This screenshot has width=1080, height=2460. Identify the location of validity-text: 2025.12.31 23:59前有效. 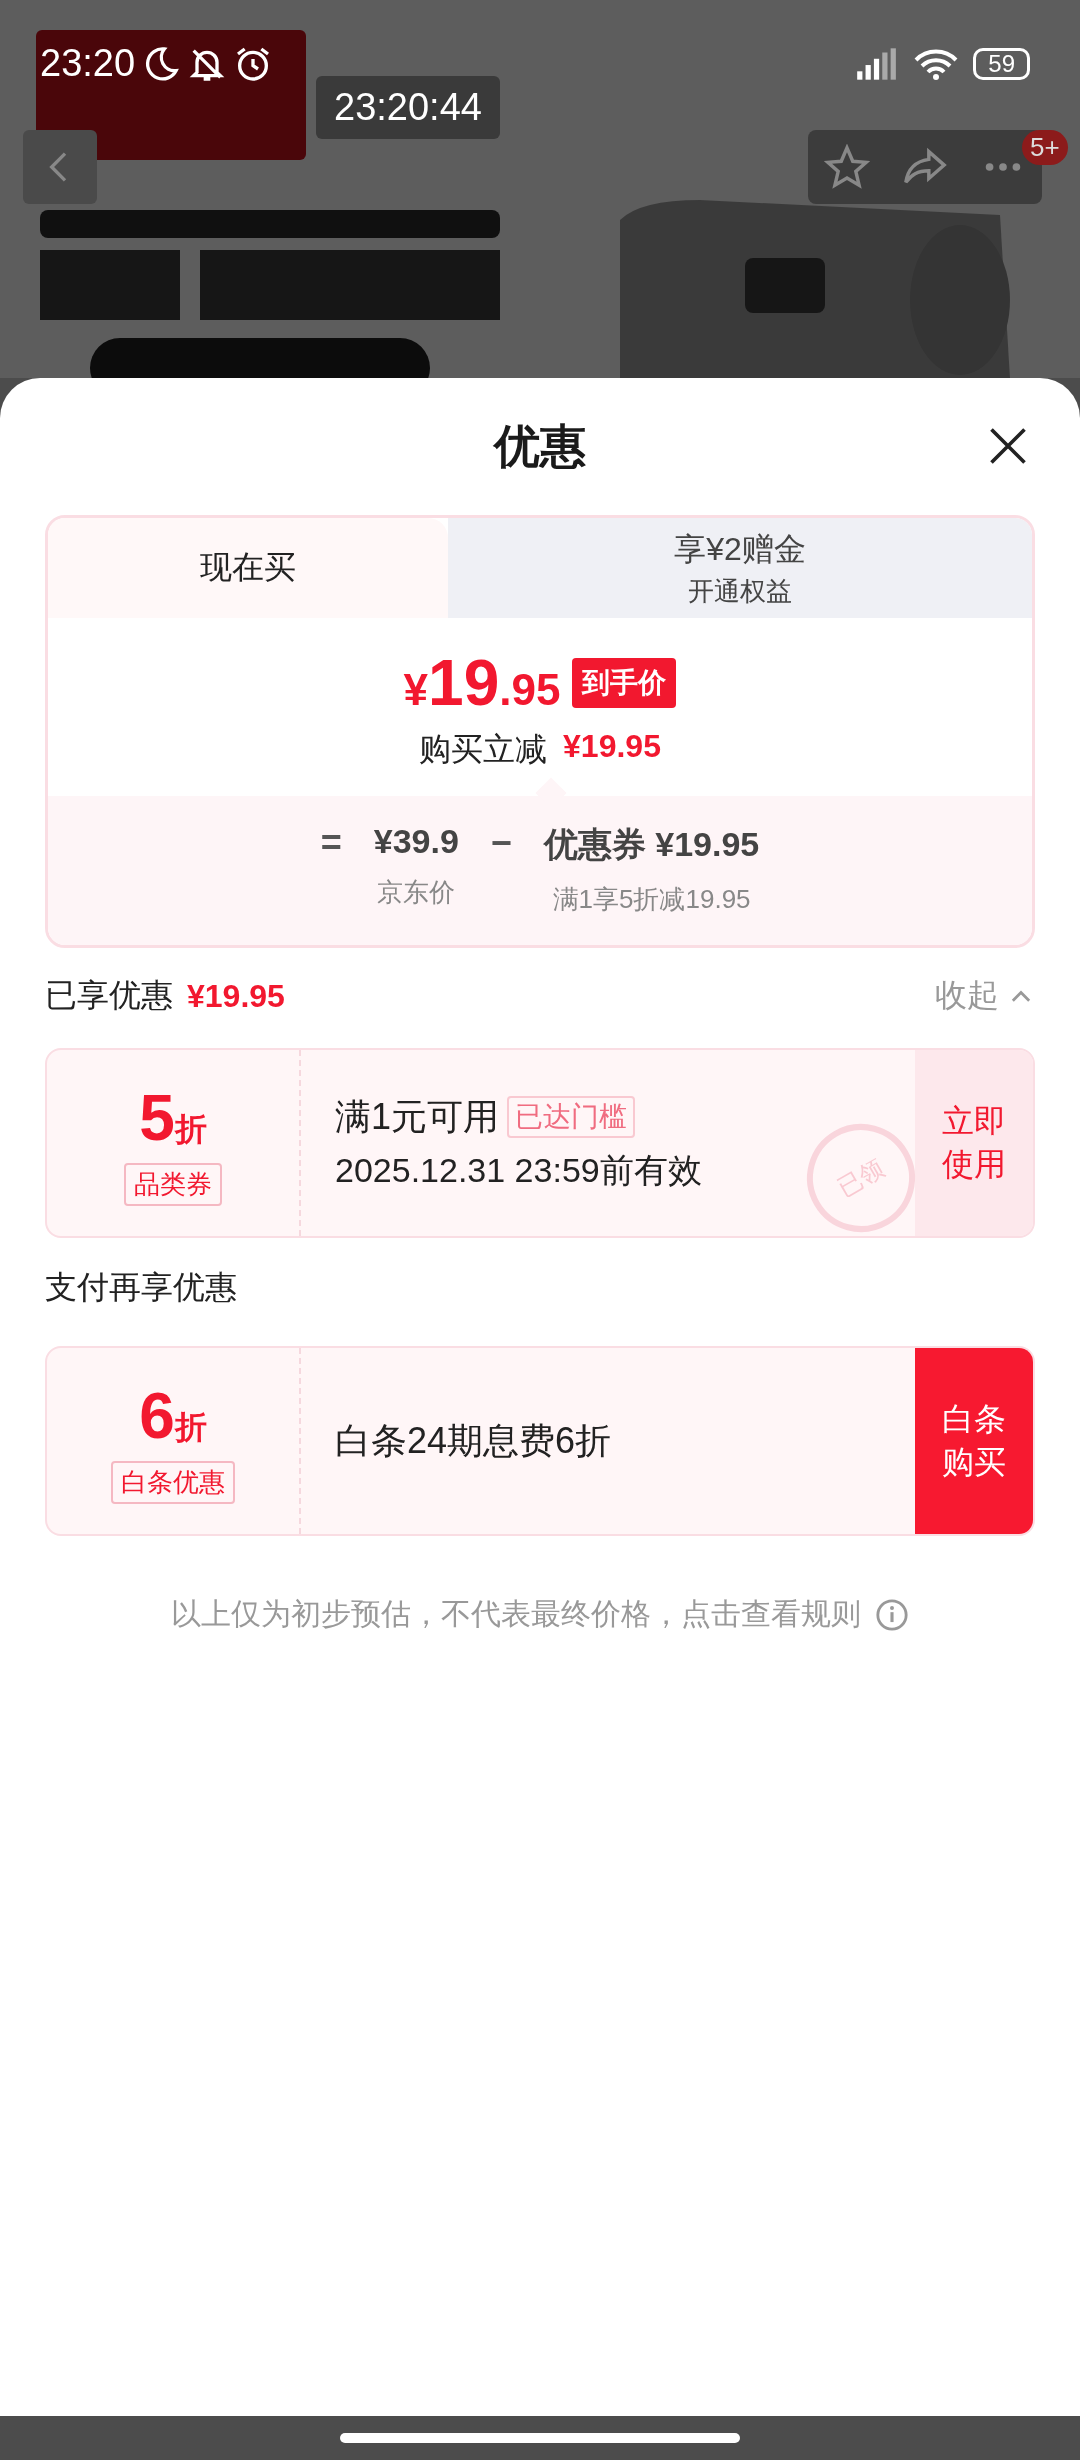
(518, 1170).